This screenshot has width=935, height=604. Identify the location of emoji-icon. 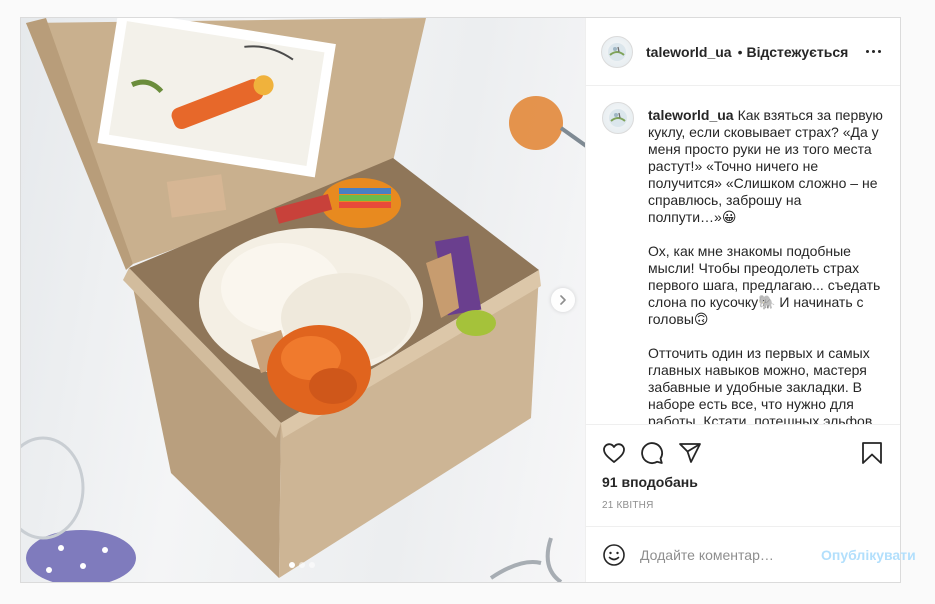
(614, 555).